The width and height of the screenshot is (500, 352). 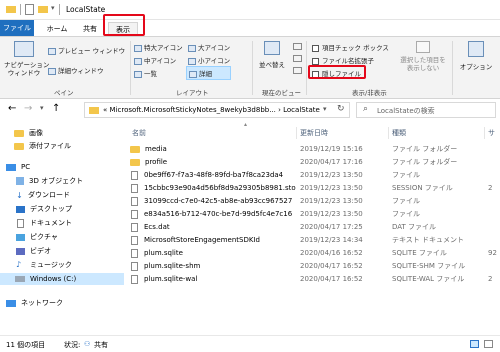 What do you see at coordinates (158, 47) in the screenshot?
I see `xl-icons-option: 特大アイコン` at bounding box center [158, 47].